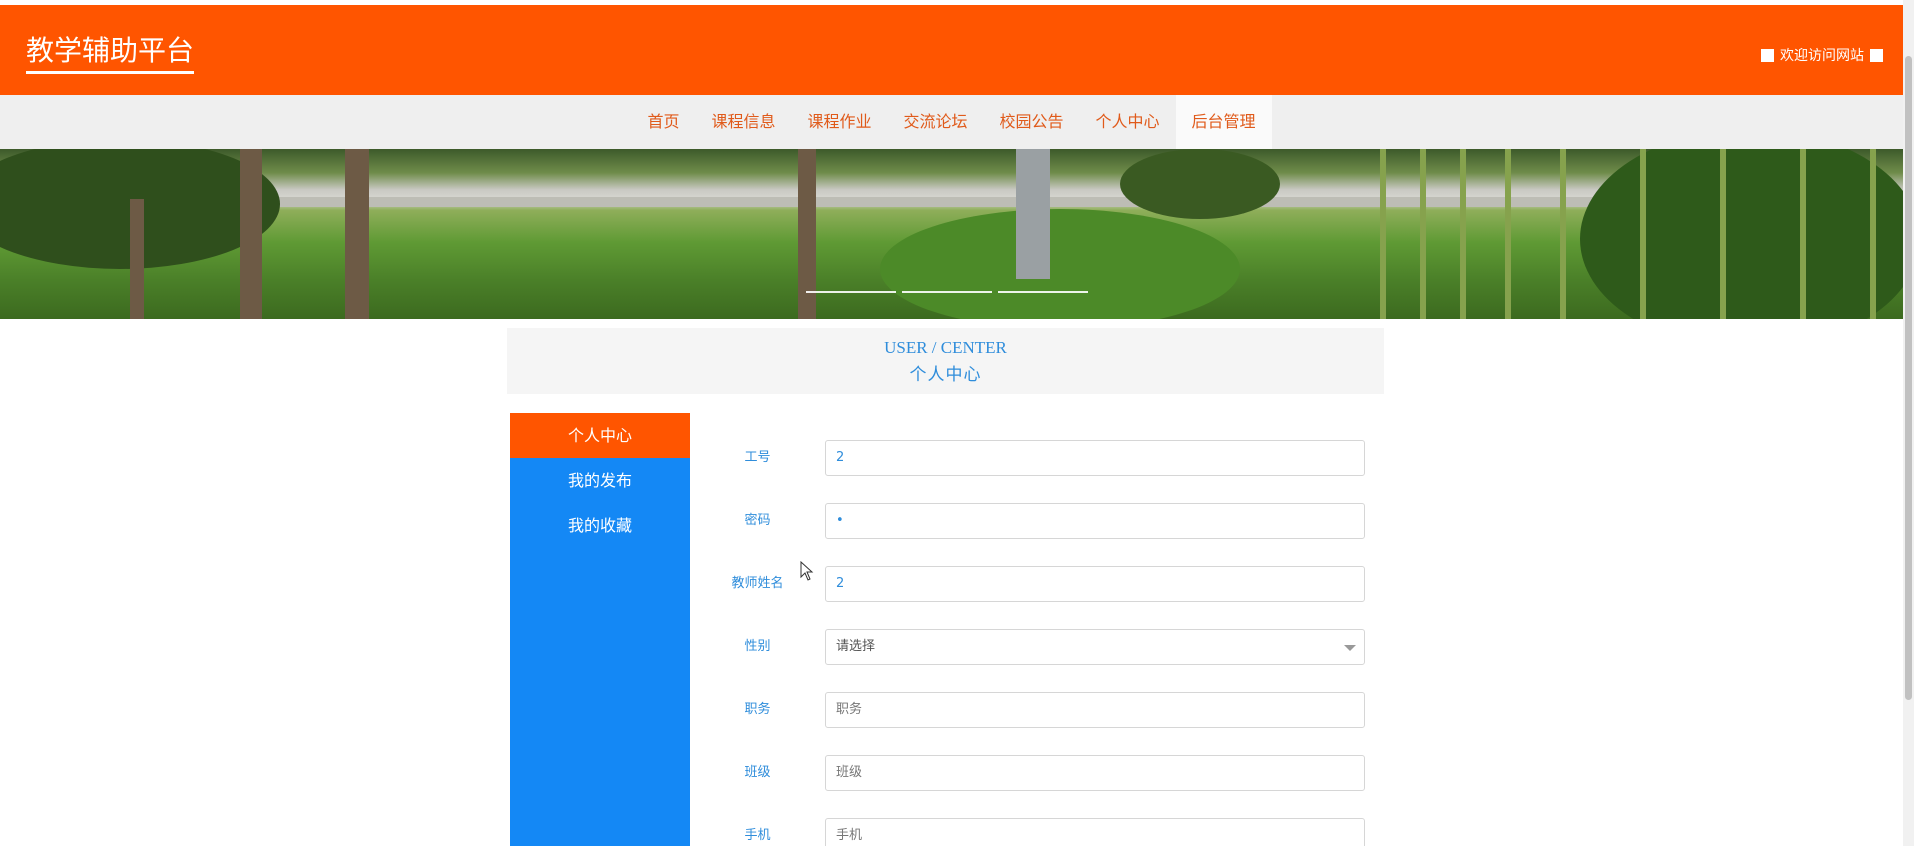 The width and height of the screenshot is (1914, 846). I want to click on form-row-employee-id: 工号 2, so click(1045, 458).